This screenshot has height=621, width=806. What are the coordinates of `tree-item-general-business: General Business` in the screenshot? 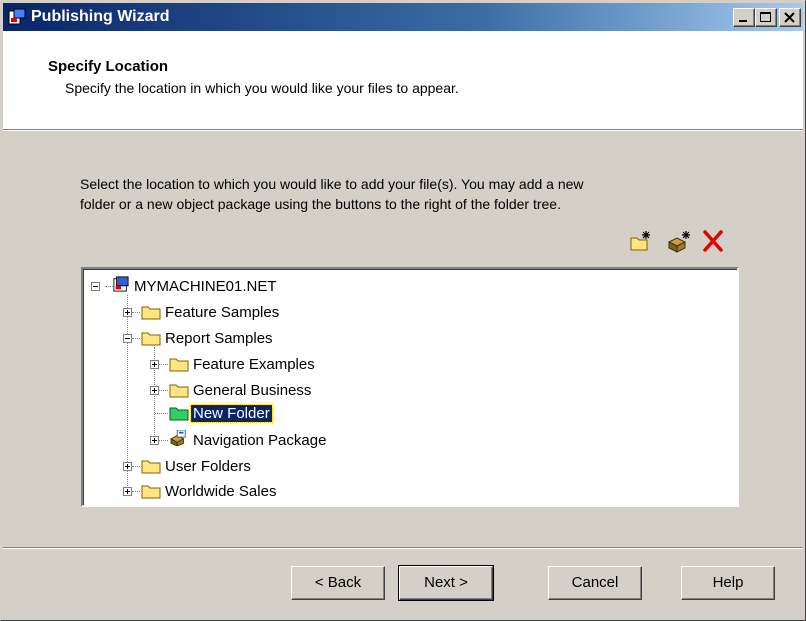 It's located at (271, 390).